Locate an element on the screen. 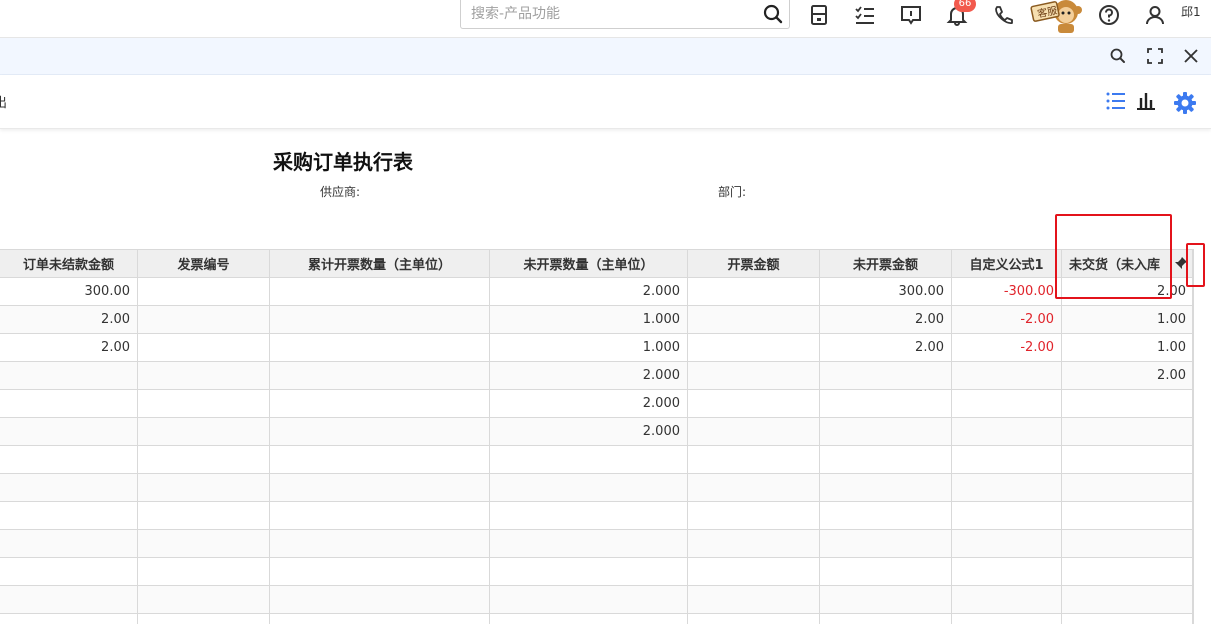 The height and width of the screenshot is (624, 1211). chart-view-icon is located at coordinates (1146, 101).